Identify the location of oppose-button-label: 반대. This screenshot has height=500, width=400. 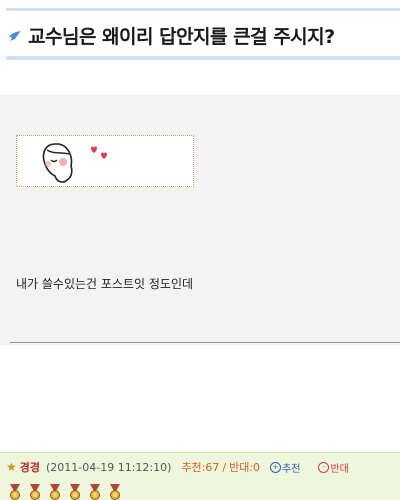
(339, 469).